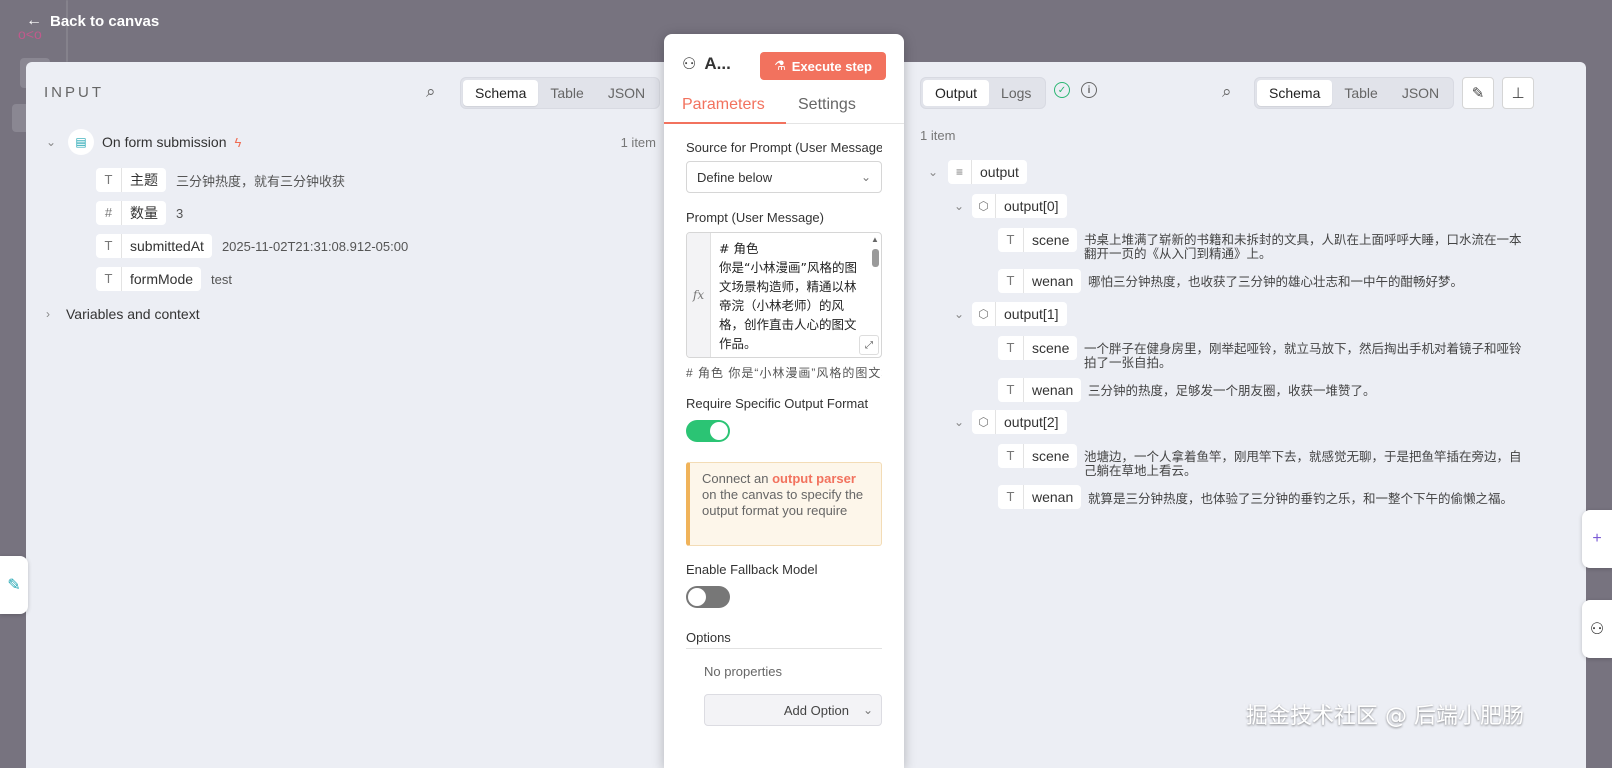  I want to click on robot-node-icon: ⚇, so click(1597, 629).